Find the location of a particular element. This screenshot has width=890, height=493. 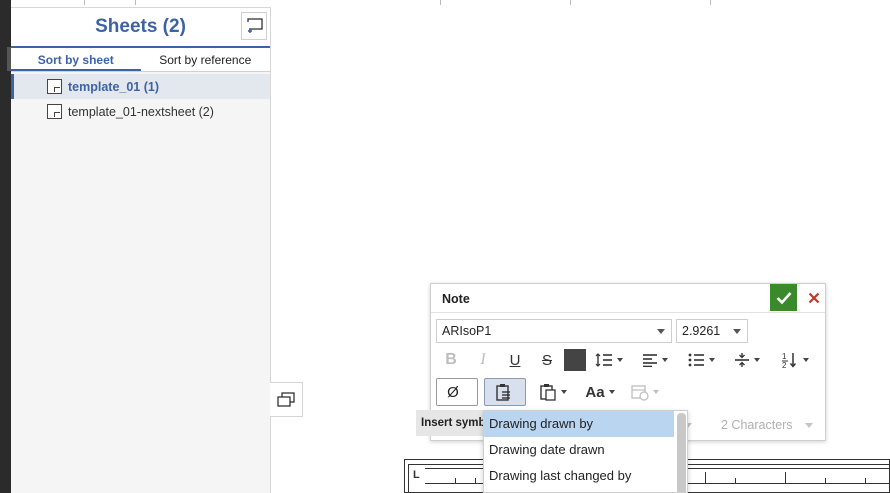

sheet-item-label: template_01 (1) is located at coordinates (114, 86).